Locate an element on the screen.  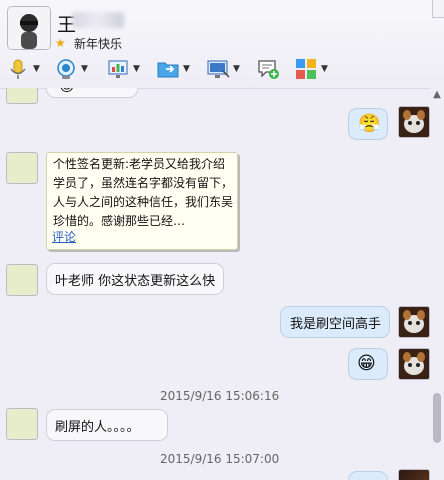
apps-button: ▼ is located at coordinates (311, 69).